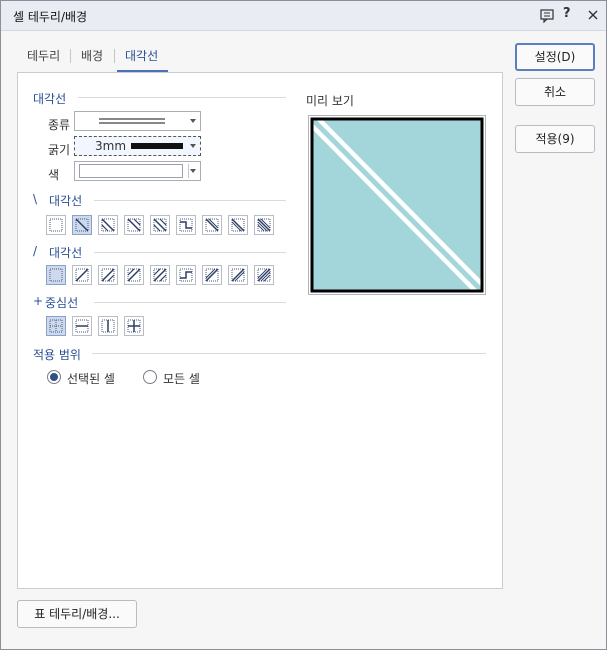 This screenshot has width=607, height=650. I want to click on combo-divider, so click(188, 171).